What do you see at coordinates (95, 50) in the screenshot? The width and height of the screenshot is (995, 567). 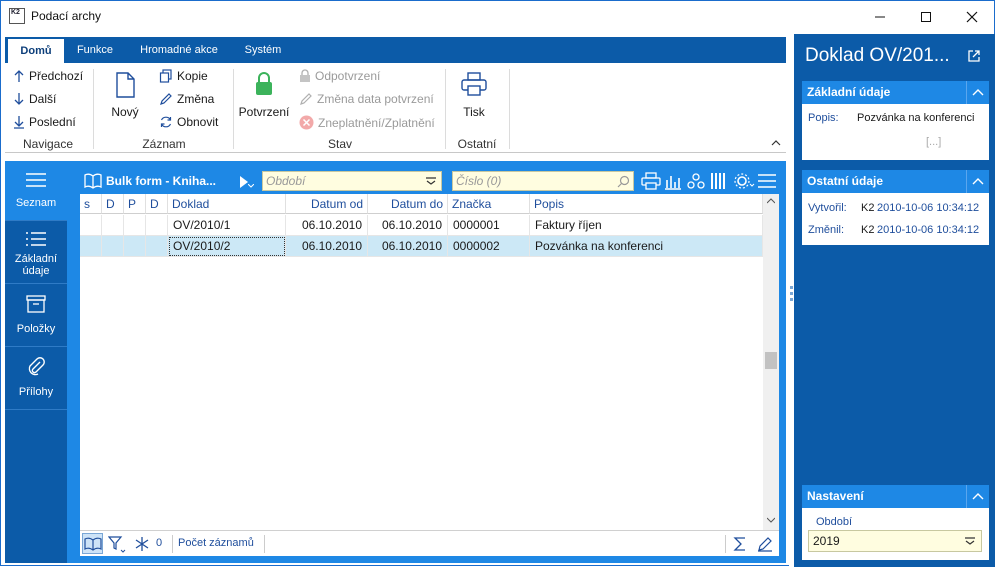 I see `tab-funkce: Funkce` at bounding box center [95, 50].